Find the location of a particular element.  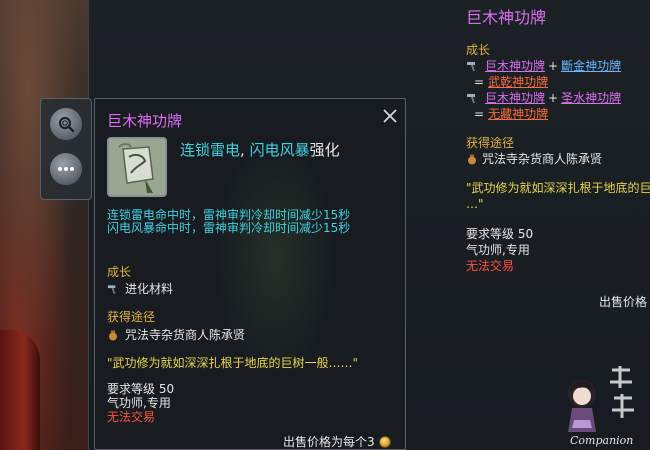

companion-logo: Companion is located at coordinates (601, 406).